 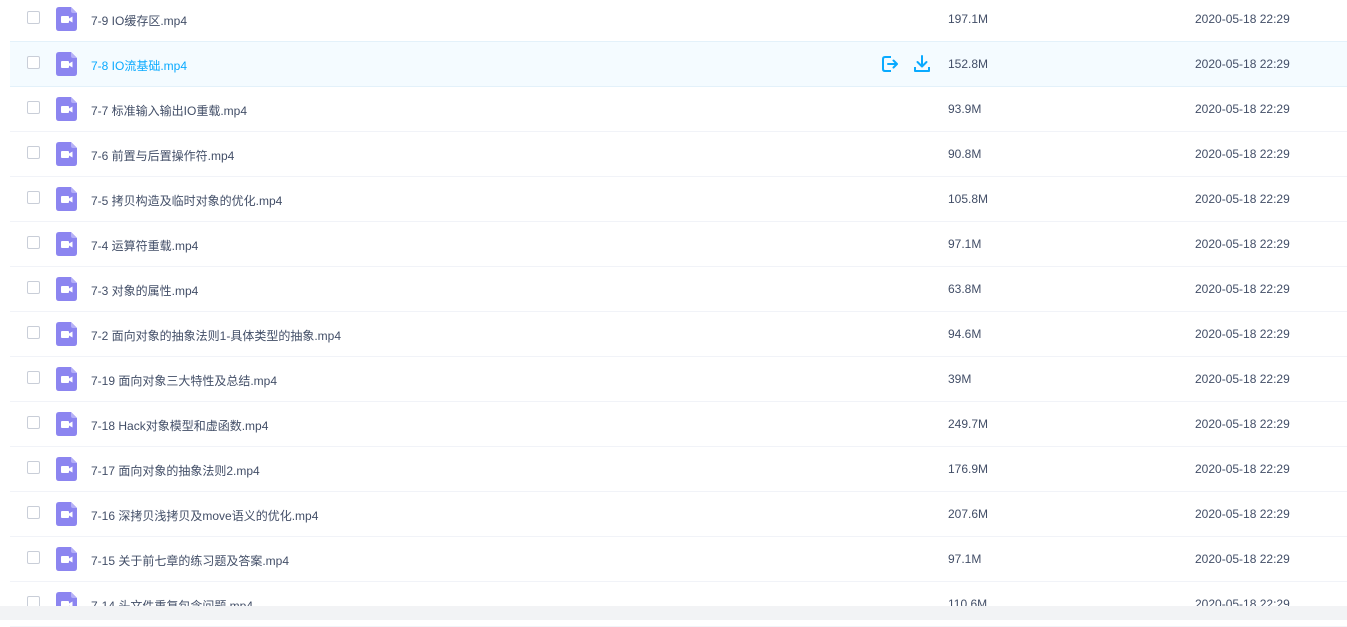 What do you see at coordinates (184, 380) in the screenshot?
I see `file-name: 7-19 面向对象三大特性及总结.mp4` at bounding box center [184, 380].